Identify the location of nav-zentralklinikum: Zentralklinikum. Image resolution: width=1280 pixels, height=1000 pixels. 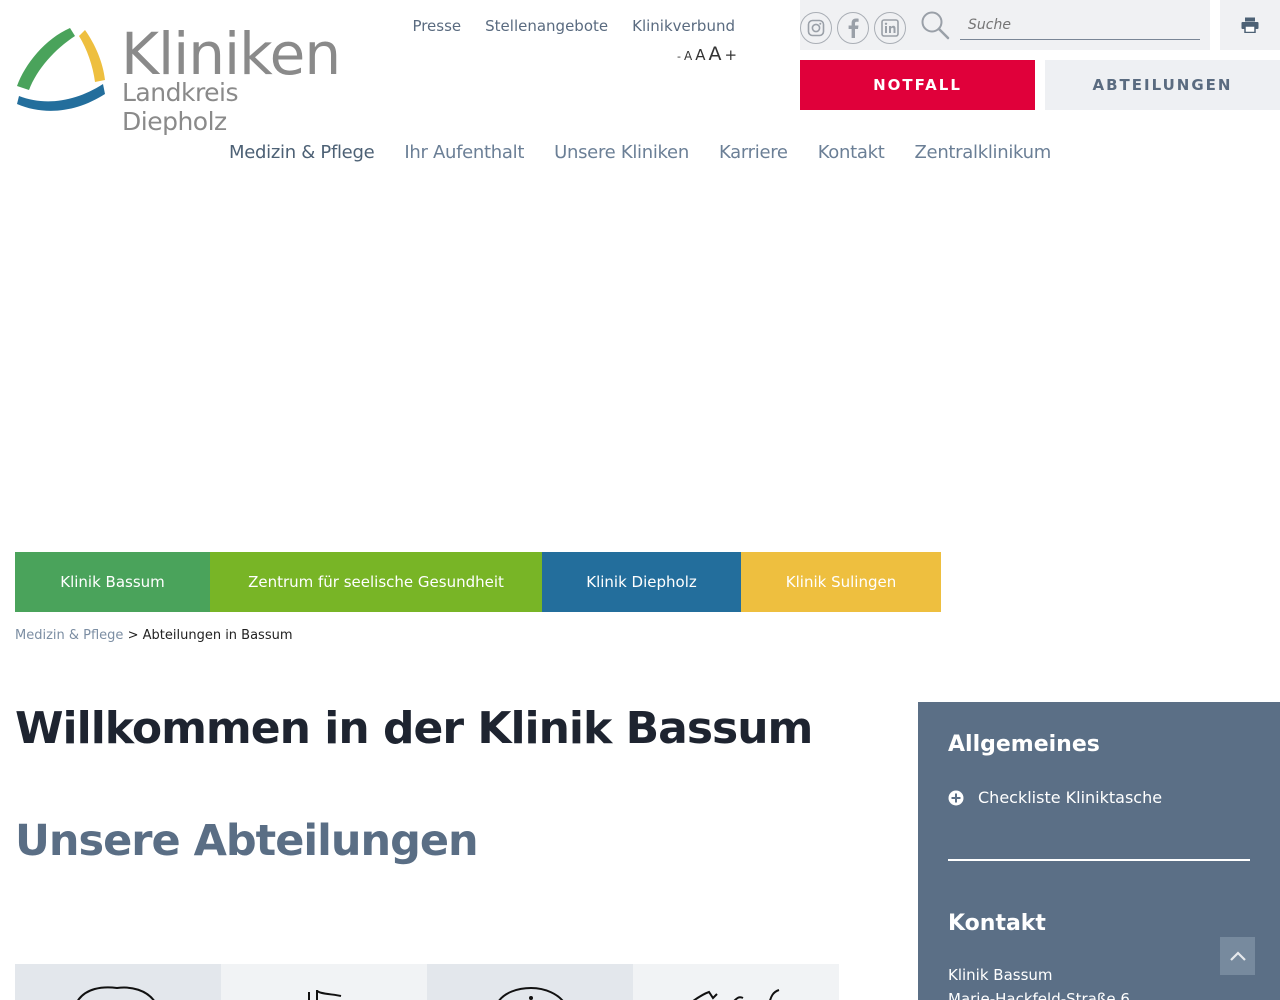
(983, 152).